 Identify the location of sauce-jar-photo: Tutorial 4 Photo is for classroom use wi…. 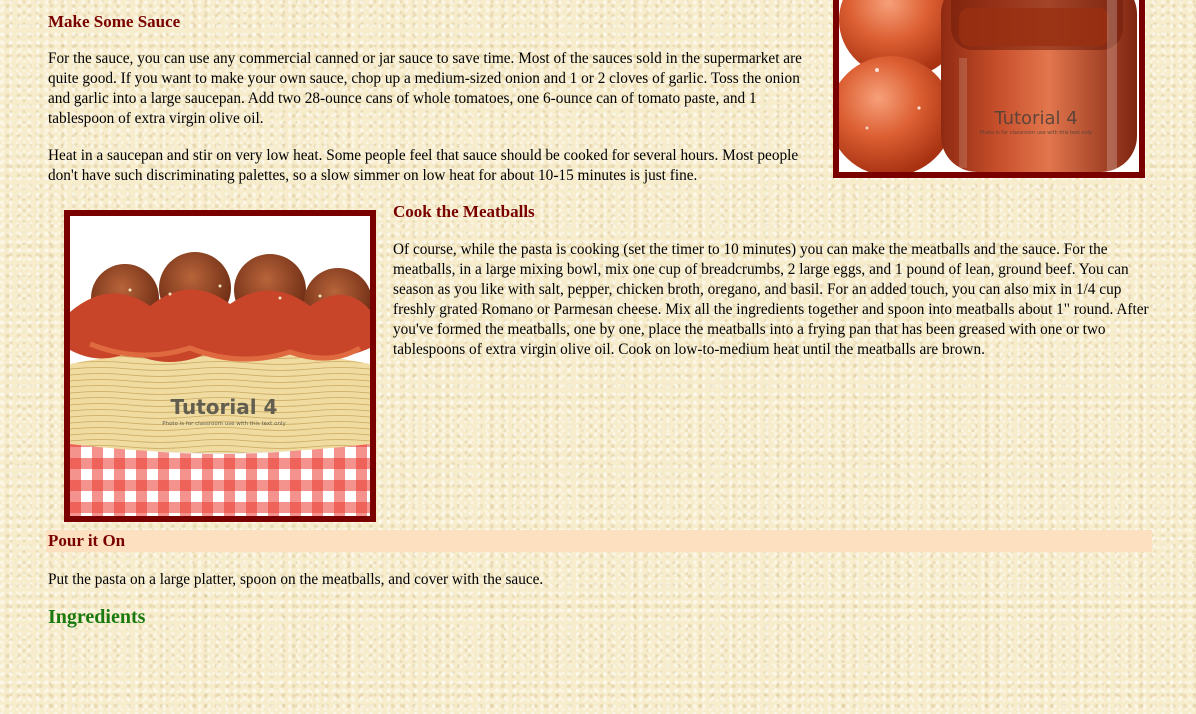
(989, 89).